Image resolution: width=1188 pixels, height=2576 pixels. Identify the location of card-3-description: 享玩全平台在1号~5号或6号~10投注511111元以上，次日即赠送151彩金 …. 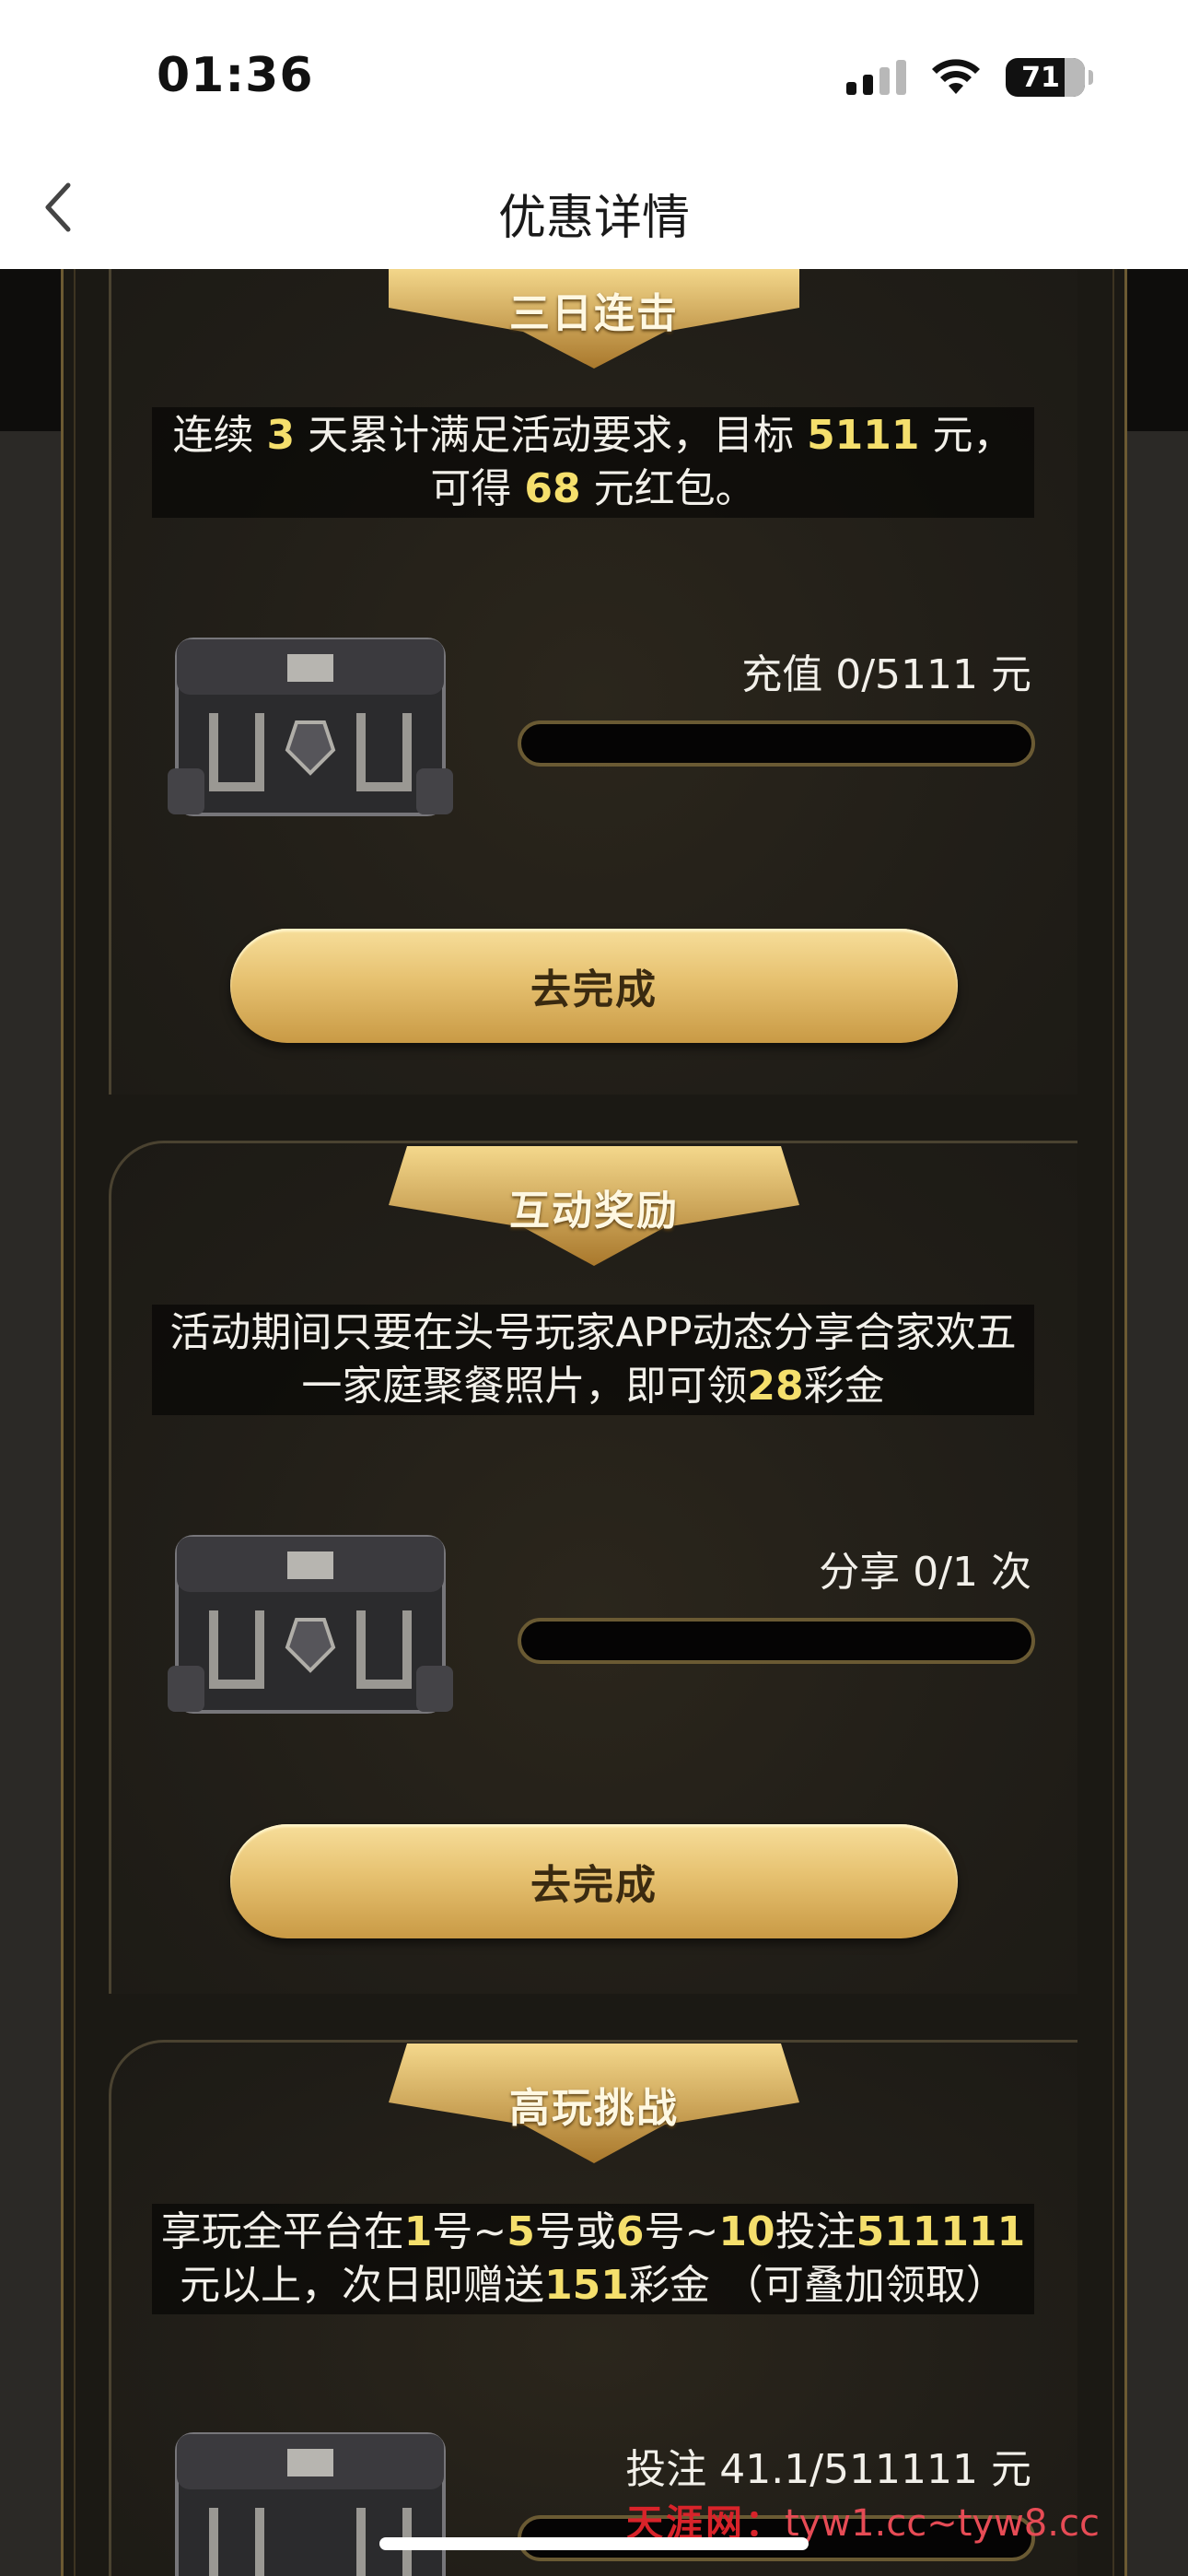
(593, 2259).